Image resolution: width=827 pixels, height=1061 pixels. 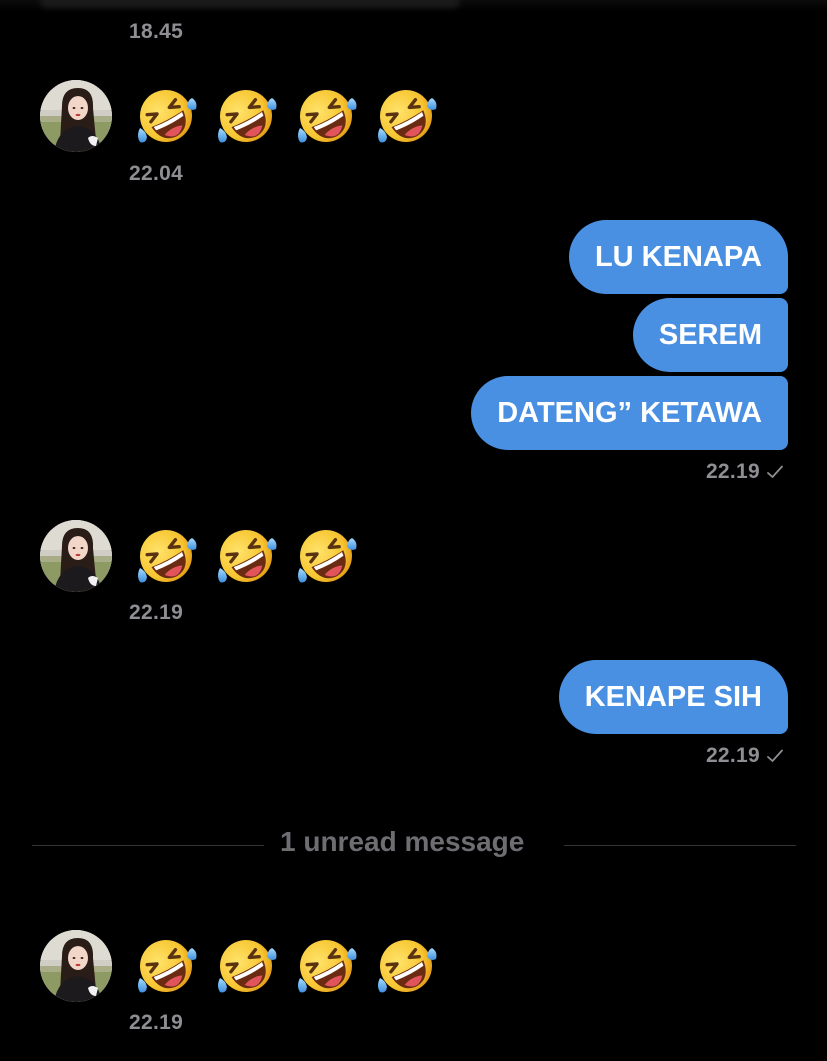 I want to click on previous-message-remnant, so click(x=250, y=4).